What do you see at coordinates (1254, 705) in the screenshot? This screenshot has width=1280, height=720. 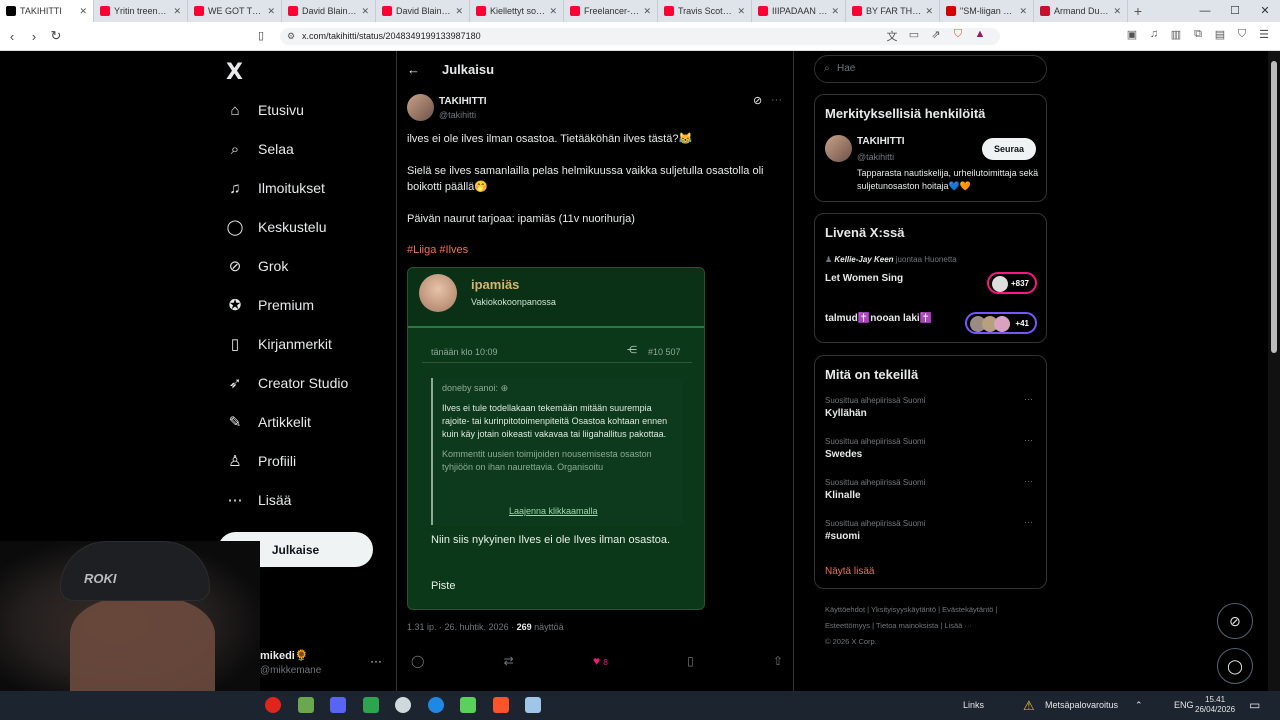 I see `notifications-icon: ▭` at bounding box center [1254, 705].